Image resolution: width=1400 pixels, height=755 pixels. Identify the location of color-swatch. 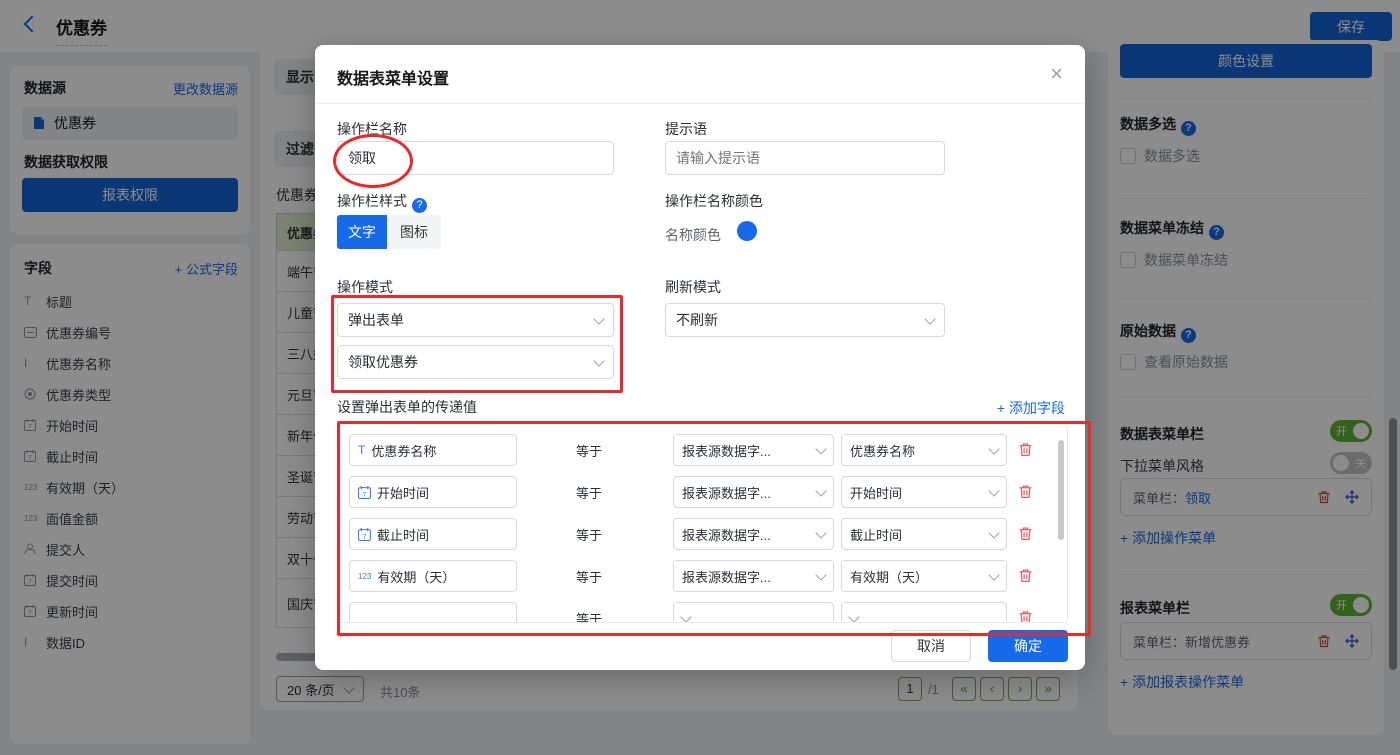
(747, 231).